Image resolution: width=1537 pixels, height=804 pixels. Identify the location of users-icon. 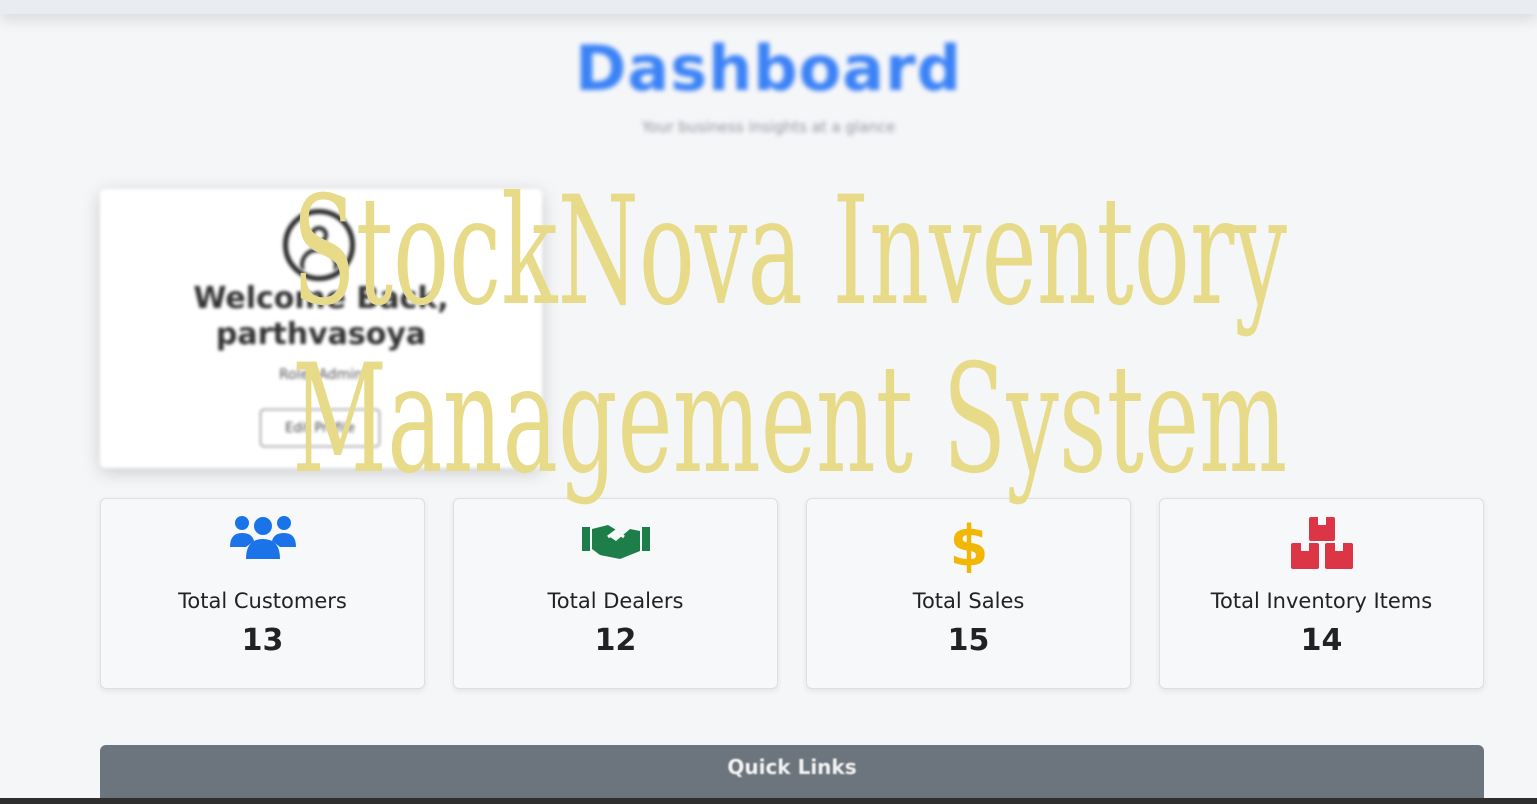
(262, 543).